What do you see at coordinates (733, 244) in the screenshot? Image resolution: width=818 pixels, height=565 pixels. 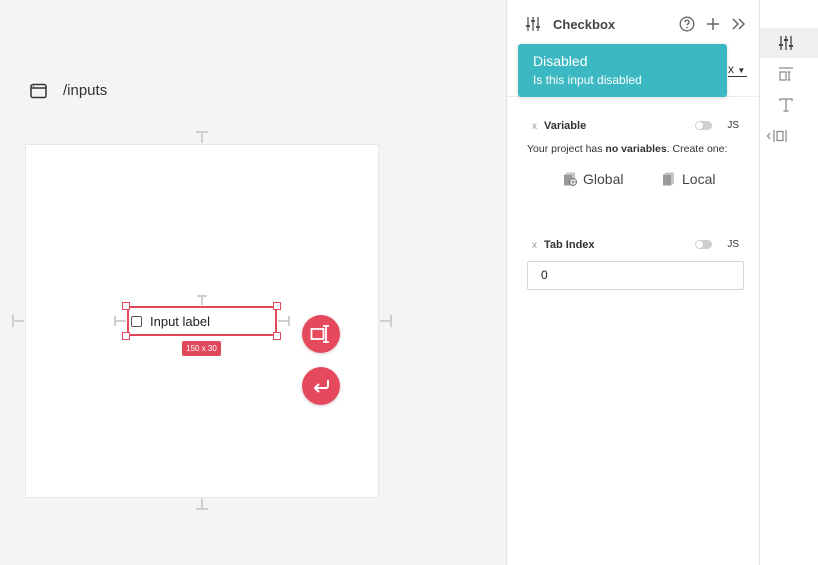 I see `tab-index-js-label: JS` at bounding box center [733, 244].